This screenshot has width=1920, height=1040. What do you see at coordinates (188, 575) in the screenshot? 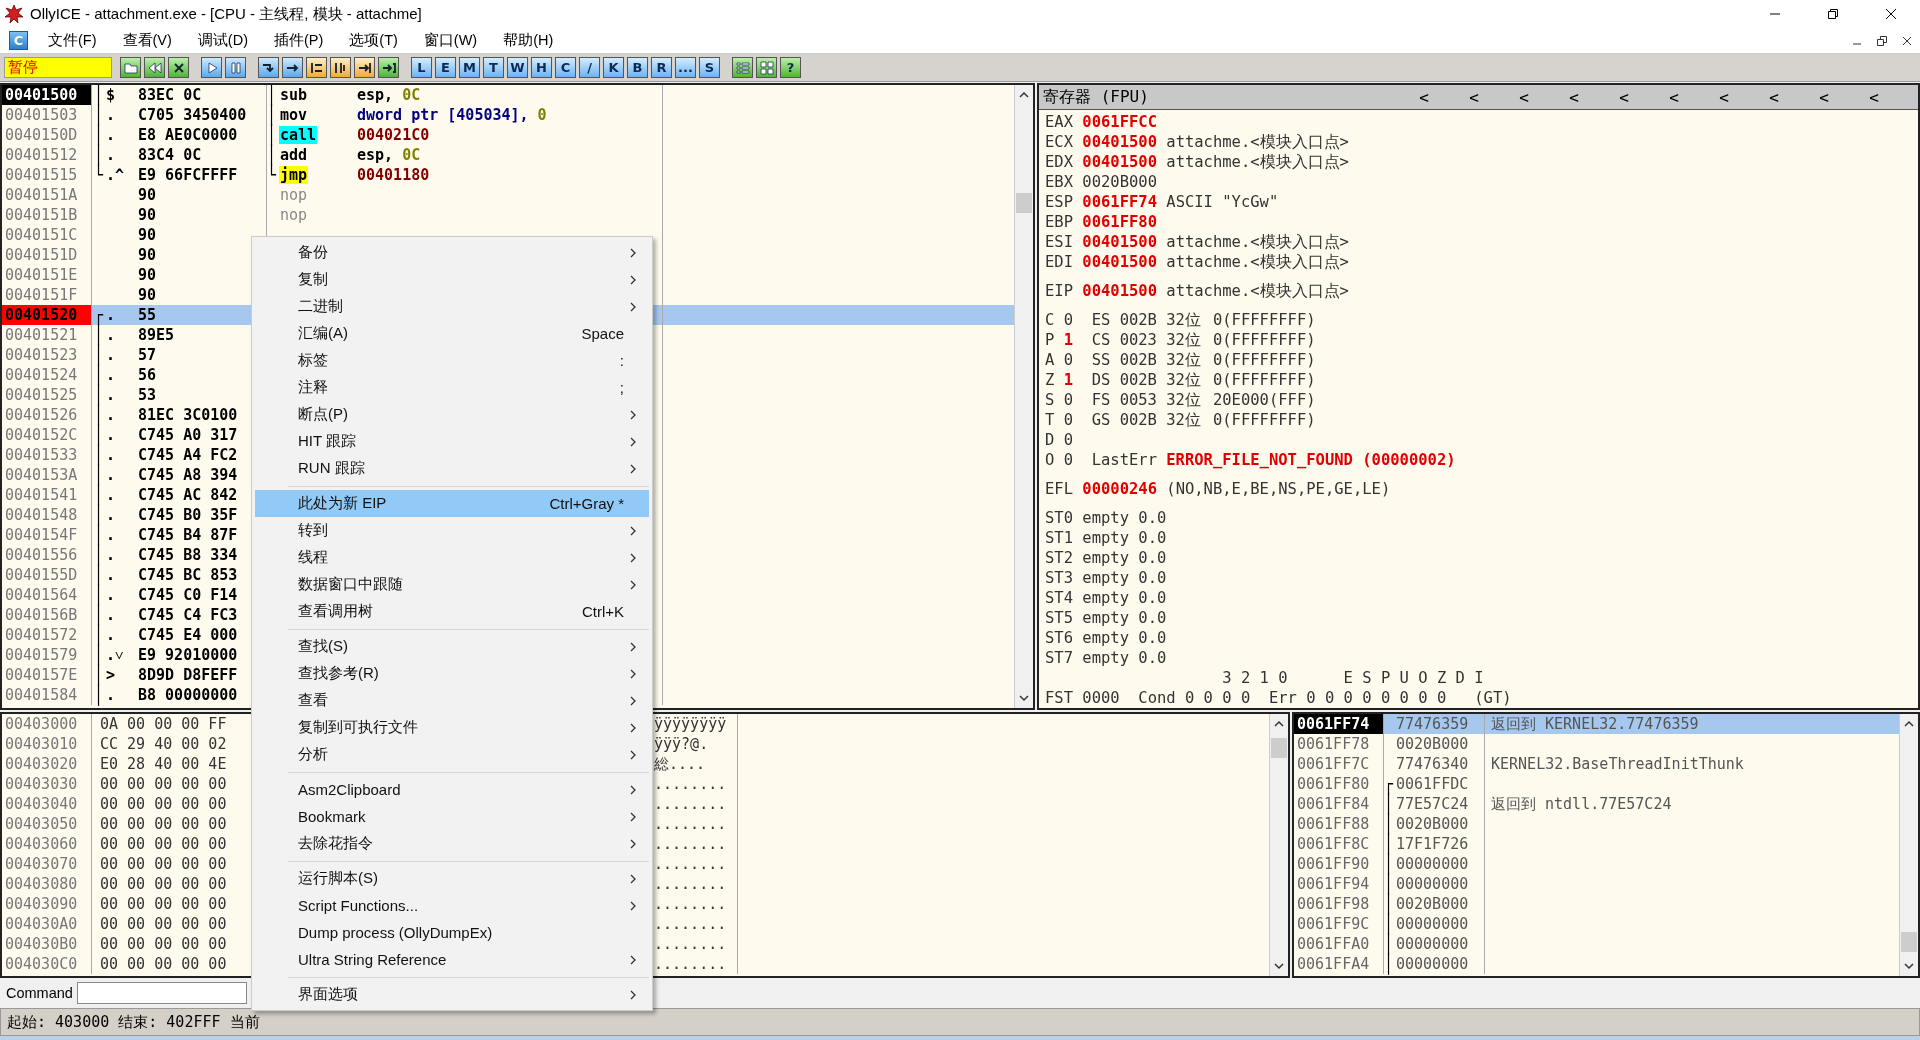
I see `hex-bytes: C745 BC 853` at bounding box center [188, 575].